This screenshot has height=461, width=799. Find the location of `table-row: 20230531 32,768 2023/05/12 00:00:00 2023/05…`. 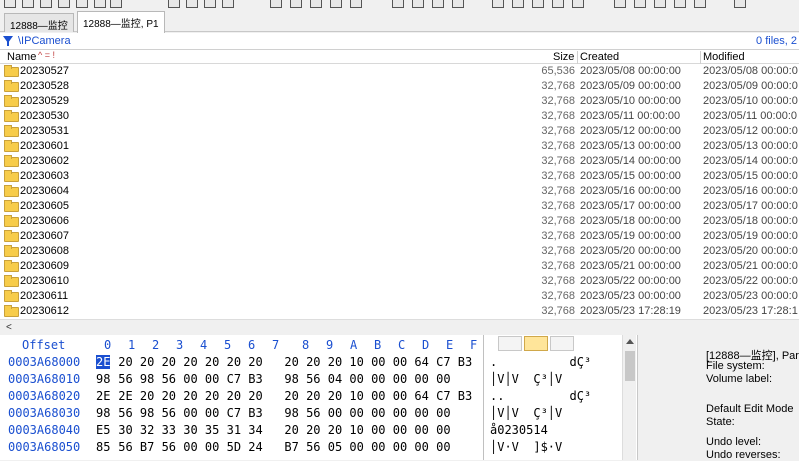

table-row: 20230531 32,768 2023/05/12 00:00:00 2023/05… is located at coordinates (399, 131).